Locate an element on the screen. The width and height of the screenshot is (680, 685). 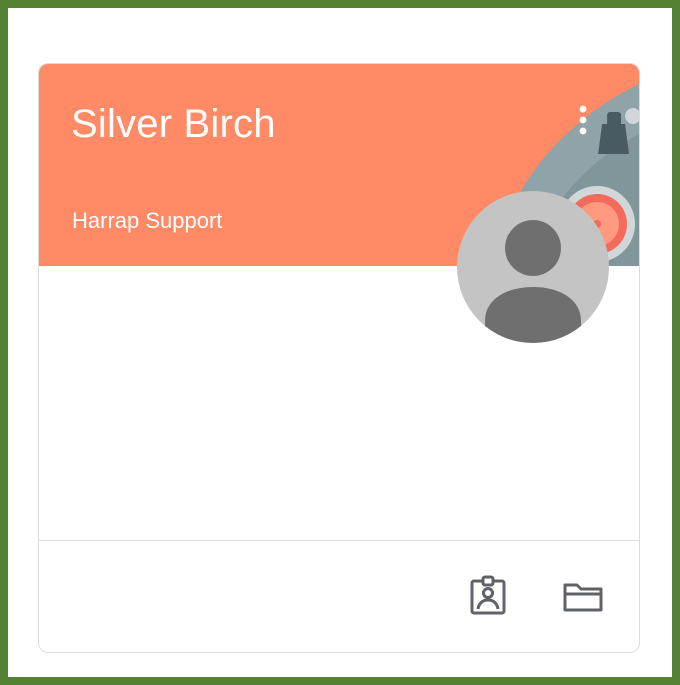
assignment-ind-icon is located at coordinates (488, 595).